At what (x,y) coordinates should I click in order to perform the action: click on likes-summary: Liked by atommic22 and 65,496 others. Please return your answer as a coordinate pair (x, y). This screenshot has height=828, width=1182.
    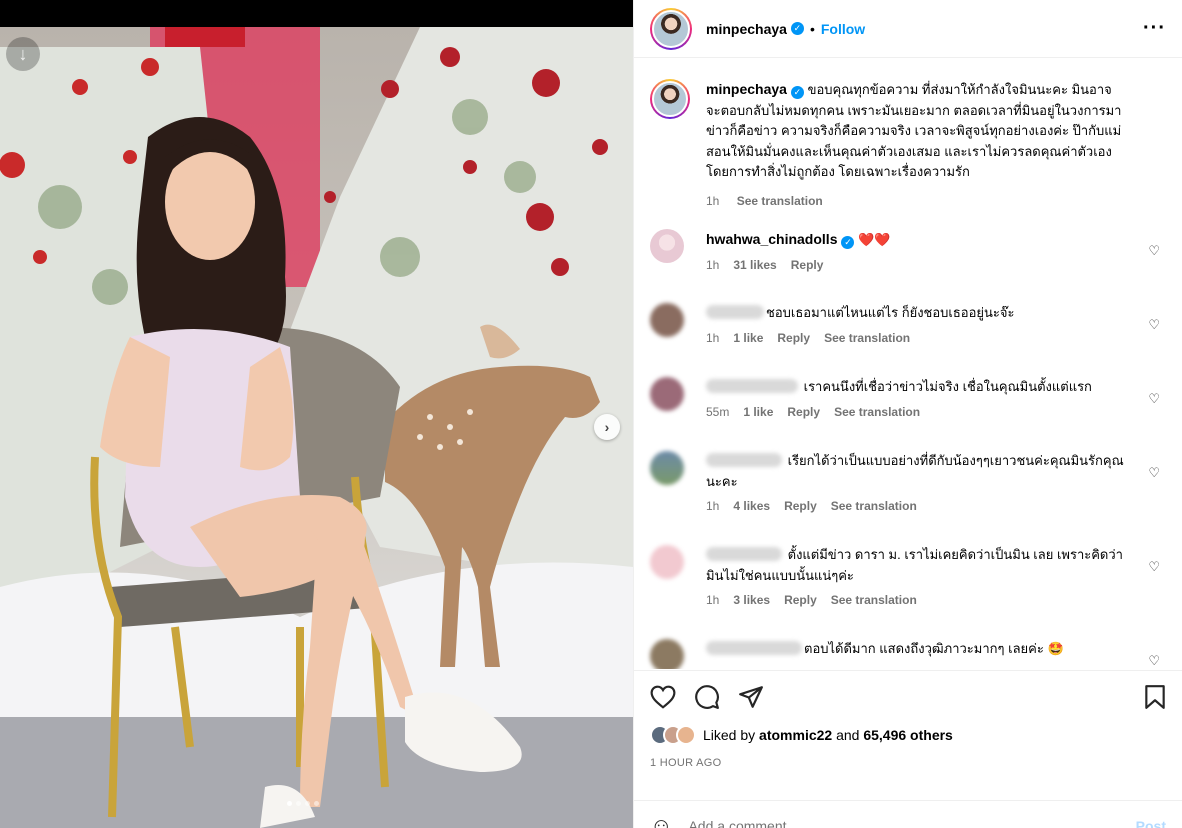
    Looking at the image, I should click on (908, 735).